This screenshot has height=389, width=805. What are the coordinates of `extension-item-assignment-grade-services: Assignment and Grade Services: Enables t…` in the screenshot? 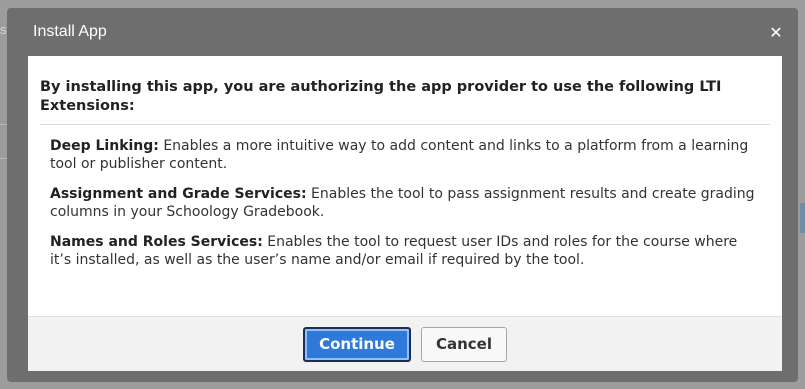 It's located at (405, 203).